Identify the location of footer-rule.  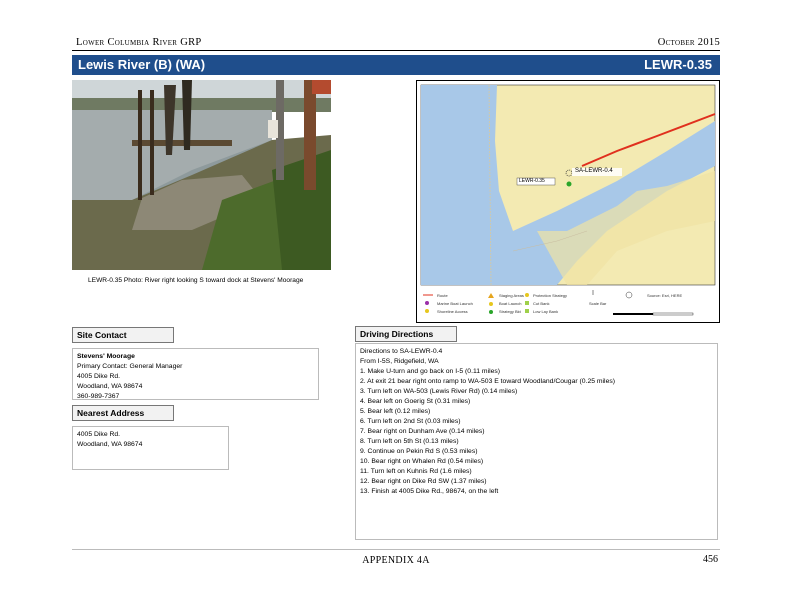
(396, 549).